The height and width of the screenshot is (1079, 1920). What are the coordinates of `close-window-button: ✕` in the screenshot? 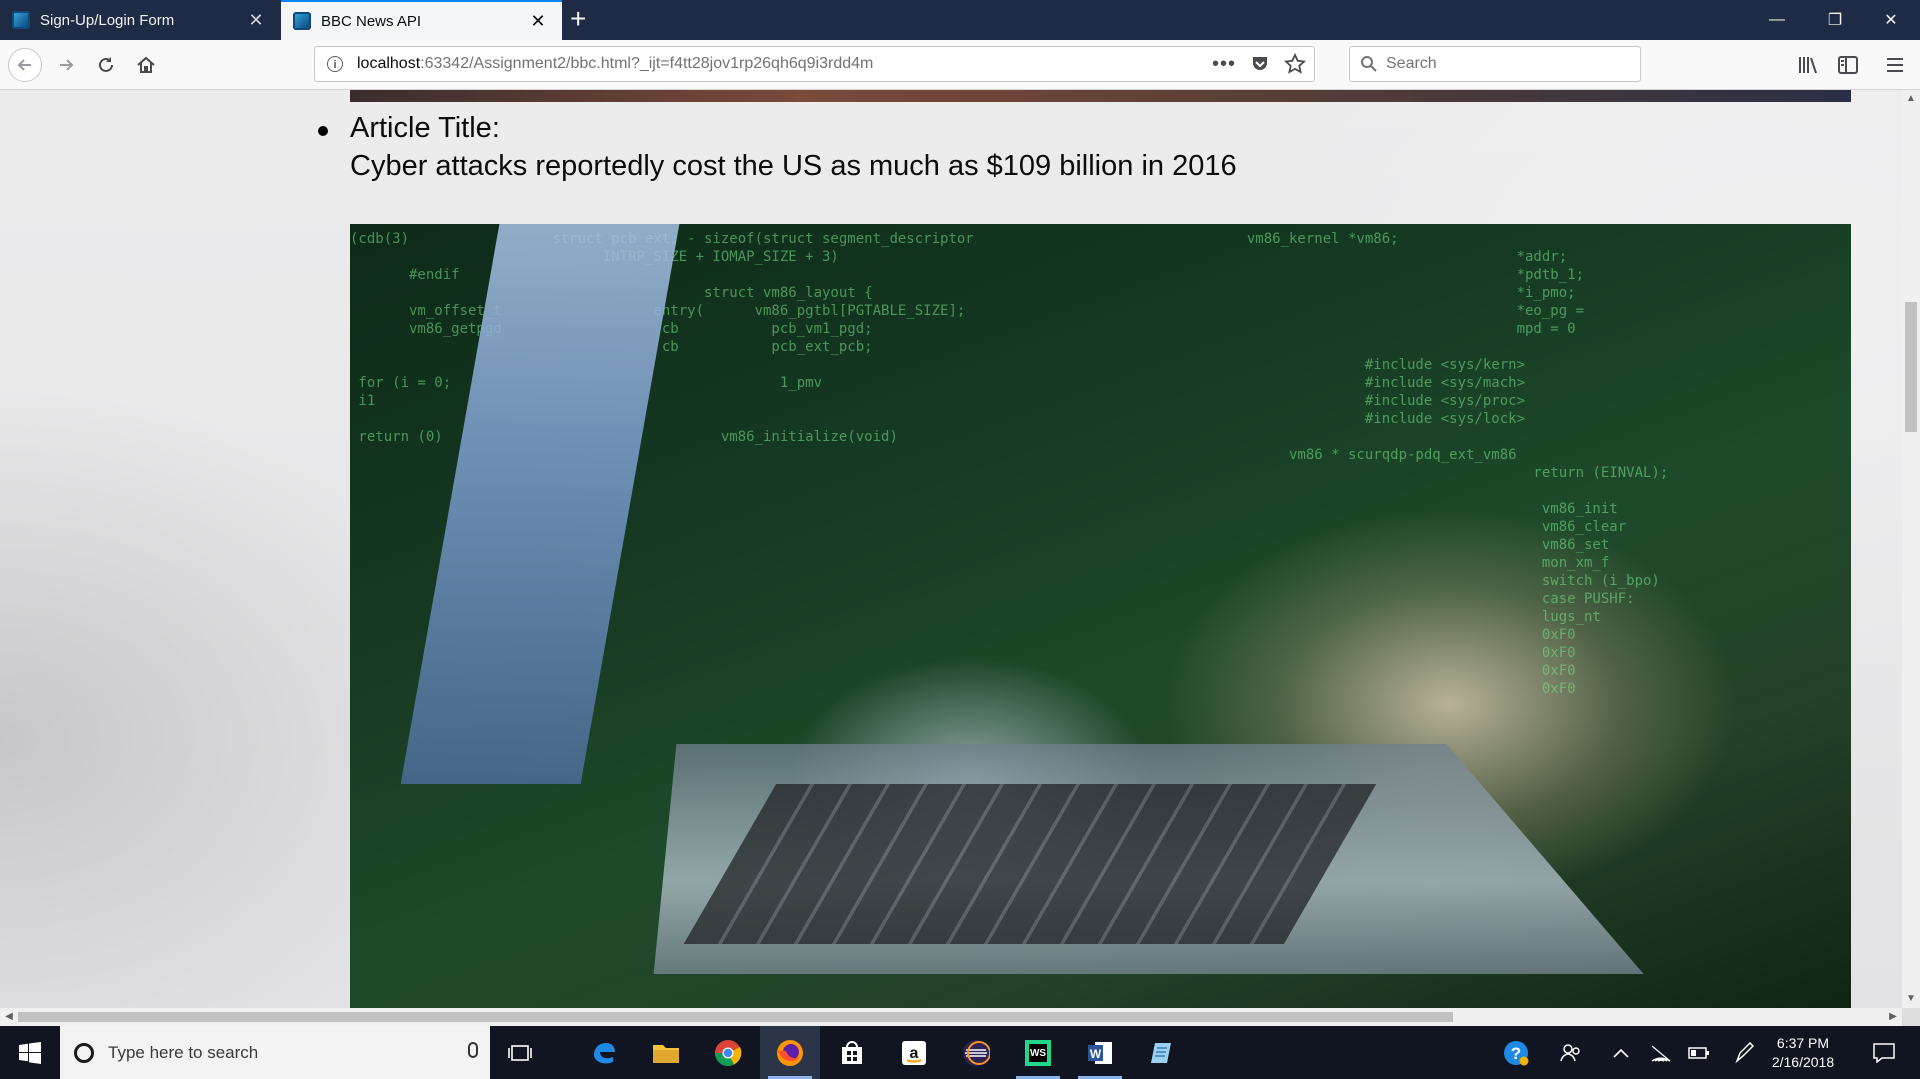 It's located at (1891, 20).